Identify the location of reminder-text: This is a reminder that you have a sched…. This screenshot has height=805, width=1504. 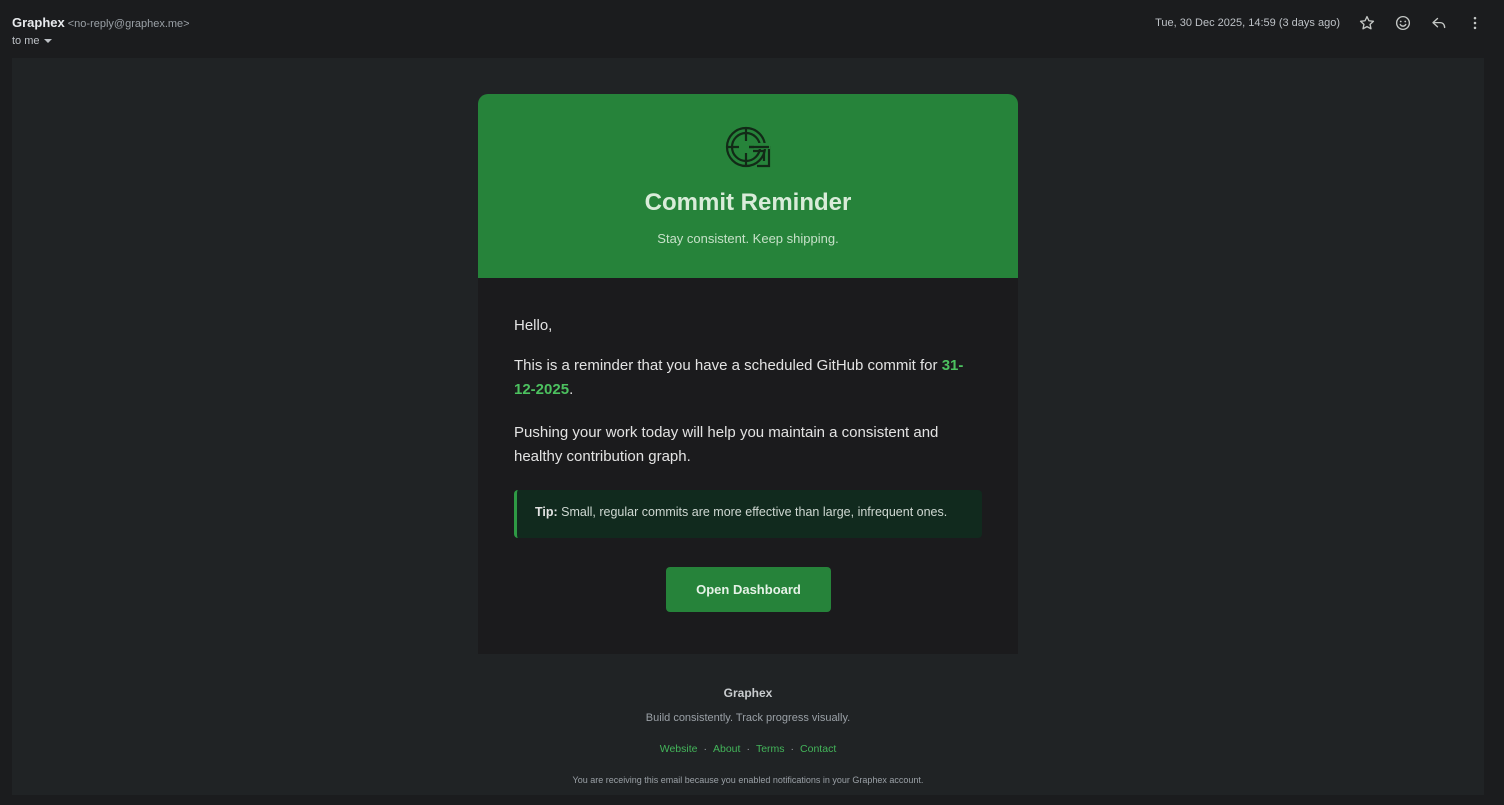
(728, 365).